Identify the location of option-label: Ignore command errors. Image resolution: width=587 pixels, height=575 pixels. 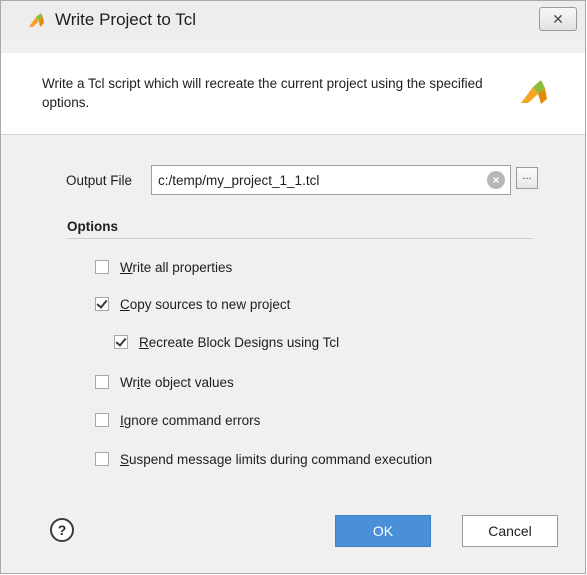
(190, 420).